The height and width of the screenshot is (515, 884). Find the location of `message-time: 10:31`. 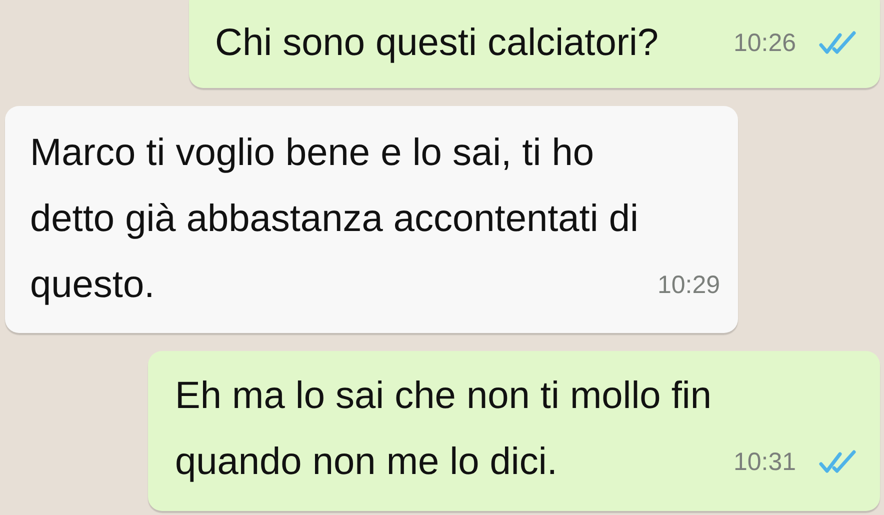

message-time: 10:31 is located at coordinates (764, 462).